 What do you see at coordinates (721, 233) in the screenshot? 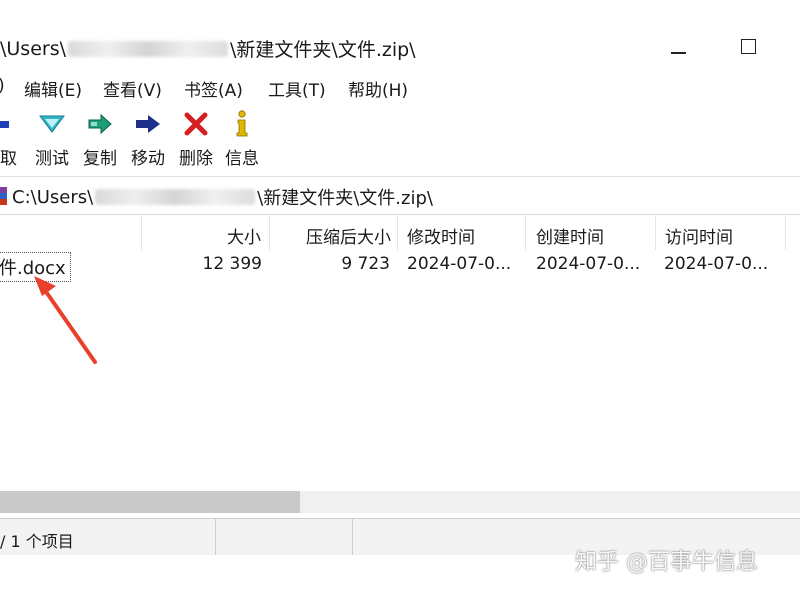
I see `column-header-accessed: 访问时间` at bounding box center [721, 233].